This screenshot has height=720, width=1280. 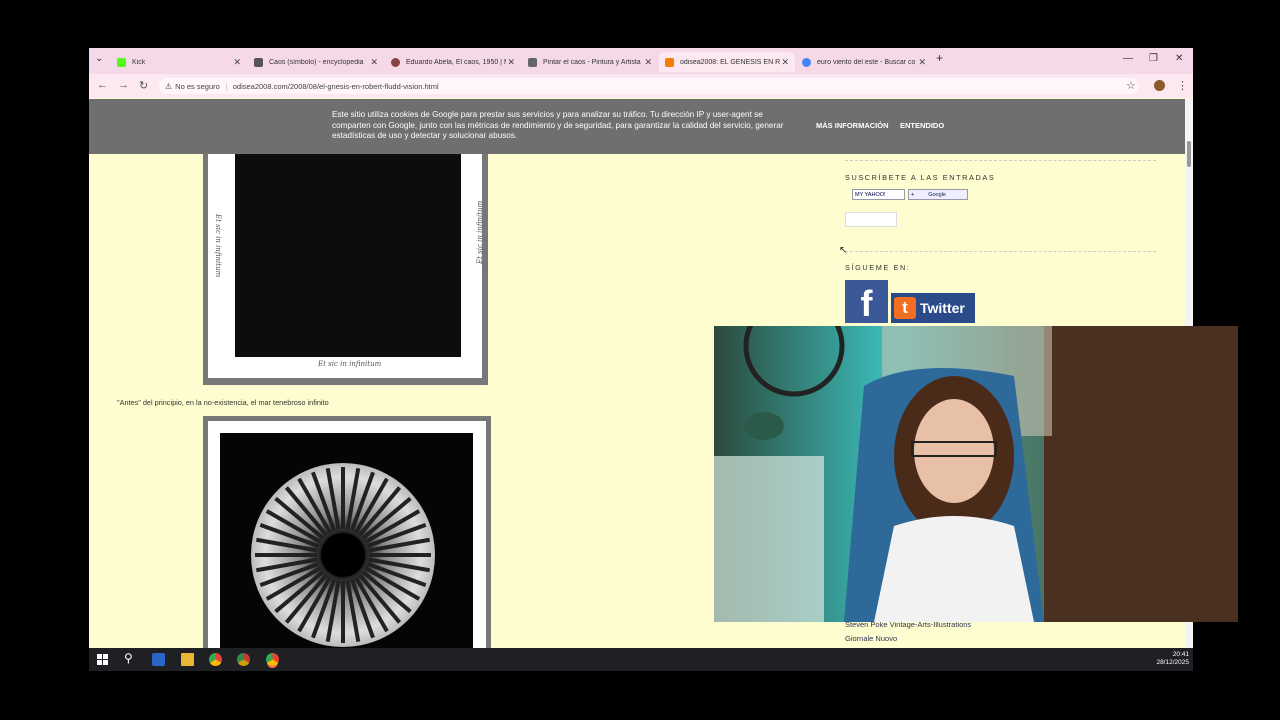 What do you see at coordinates (1131, 85) in the screenshot?
I see `bookmark-star-icon: ☆` at bounding box center [1131, 85].